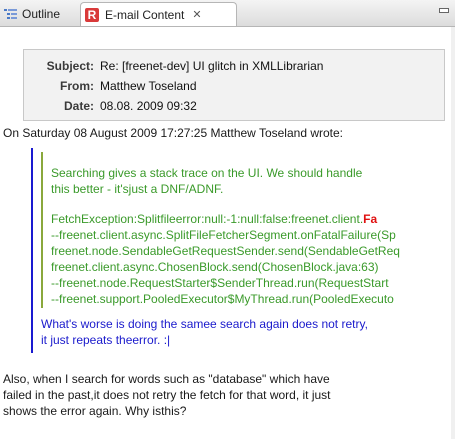  Describe the element at coordinates (453, 233) in the screenshot. I see `vertical-scrollbar` at that location.